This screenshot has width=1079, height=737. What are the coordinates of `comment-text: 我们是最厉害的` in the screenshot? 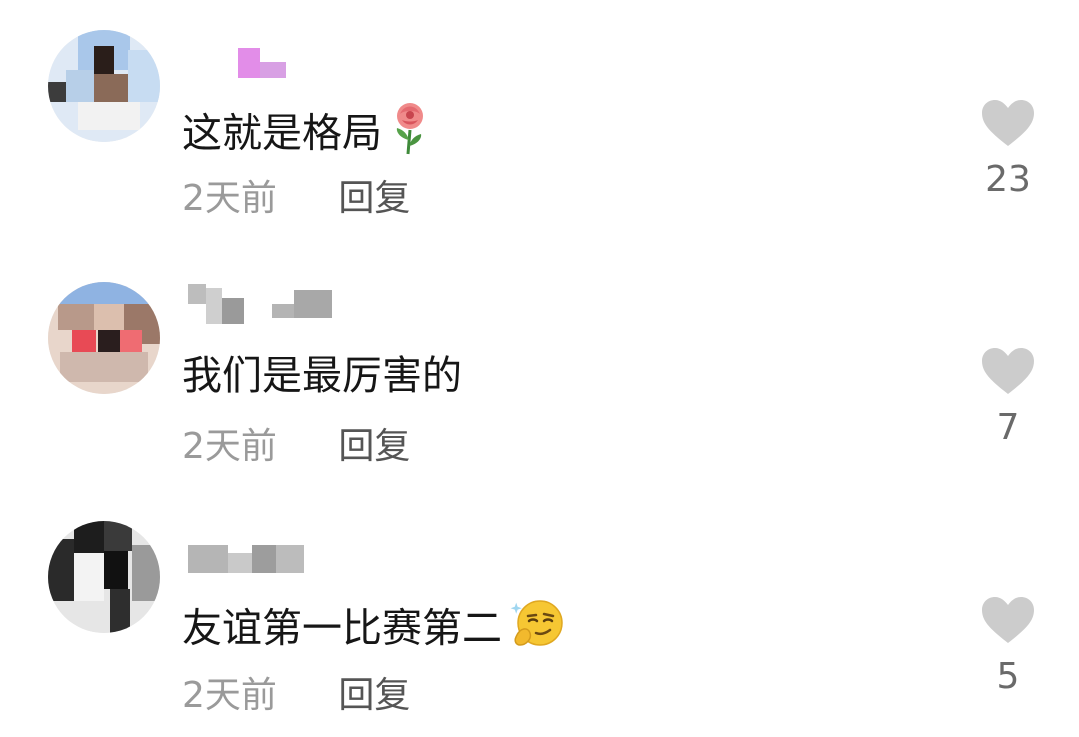 It's located at (322, 376).